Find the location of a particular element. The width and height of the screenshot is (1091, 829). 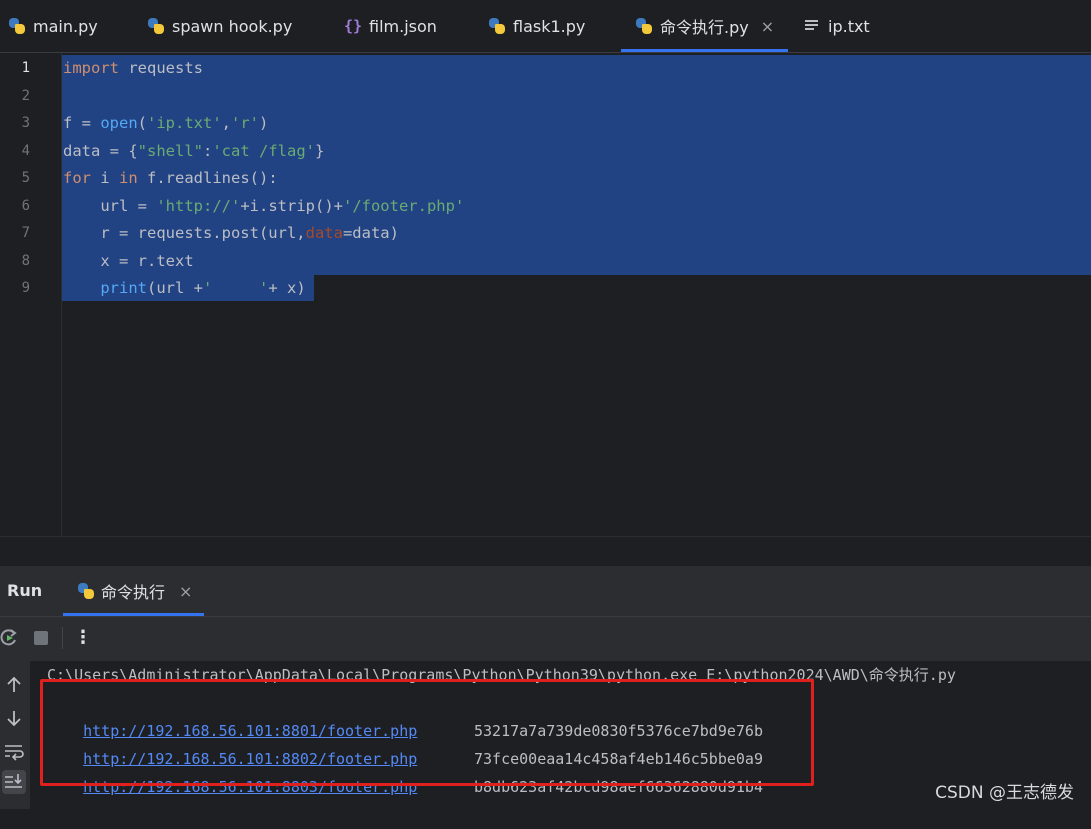

tab-label: flask1.py is located at coordinates (549, 26).